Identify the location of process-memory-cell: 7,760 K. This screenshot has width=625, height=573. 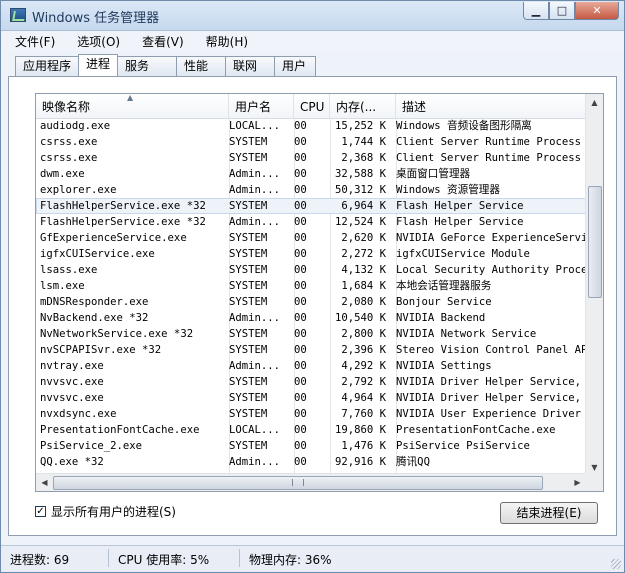
(363, 414).